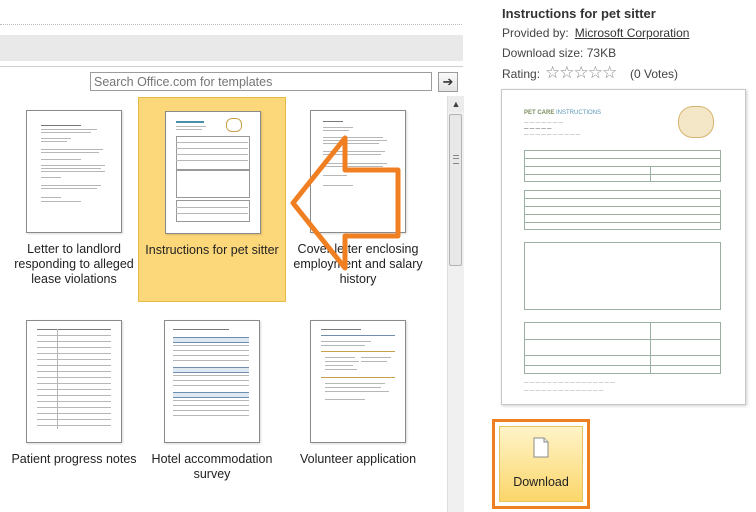 Image resolution: width=756 pixels, height=512 pixels. What do you see at coordinates (455, 304) in the screenshot?
I see `gallery-scrollbar: ▲` at bounding box center [455, 304].